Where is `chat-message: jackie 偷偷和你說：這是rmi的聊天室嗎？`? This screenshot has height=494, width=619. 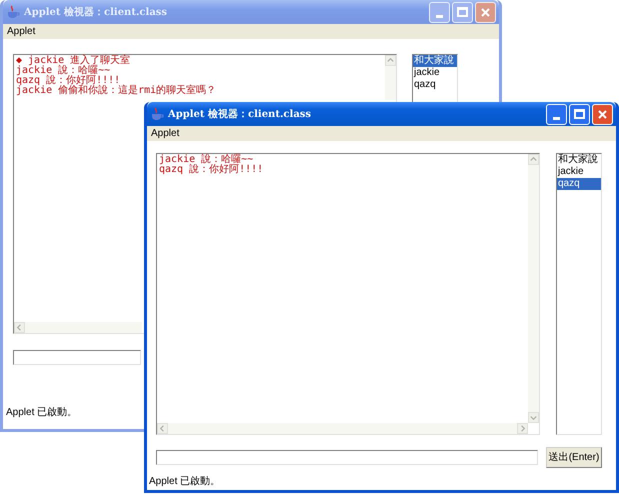 chat-message: jackie 偷偷和你說：這是rmi的聊天室嗎？ is located at coordinates (117, 91).